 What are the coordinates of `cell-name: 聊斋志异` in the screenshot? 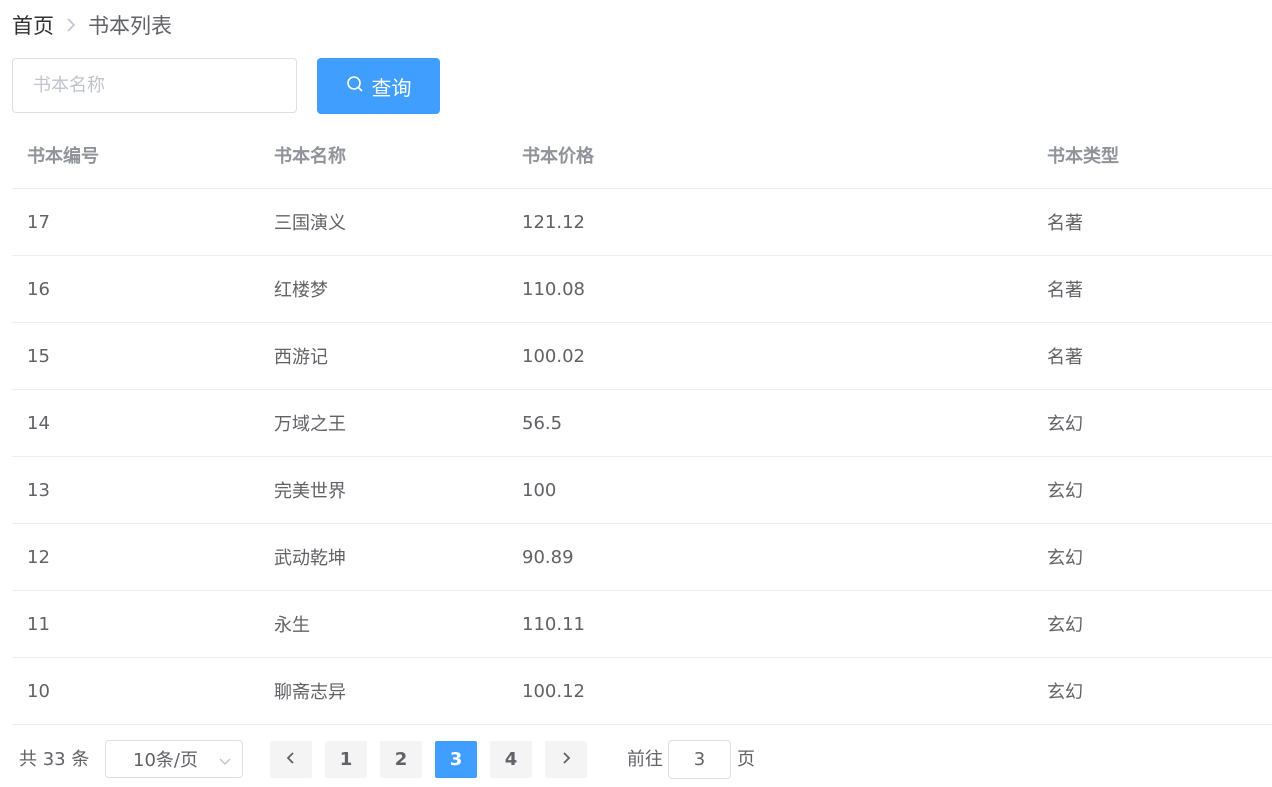 It's located at (310, 692).